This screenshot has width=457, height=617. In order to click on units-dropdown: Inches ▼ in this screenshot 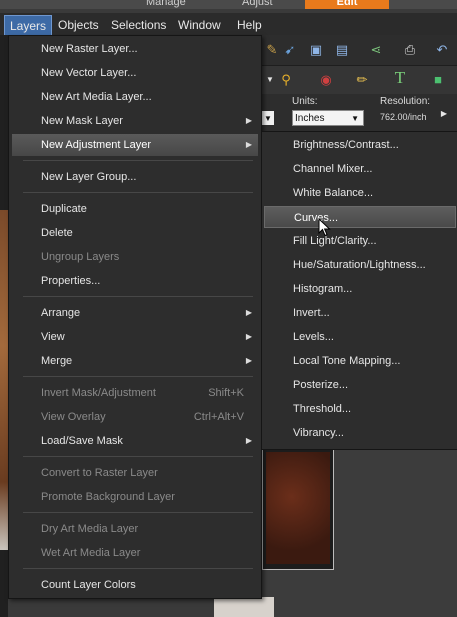, I will do `click(328, 118)`.